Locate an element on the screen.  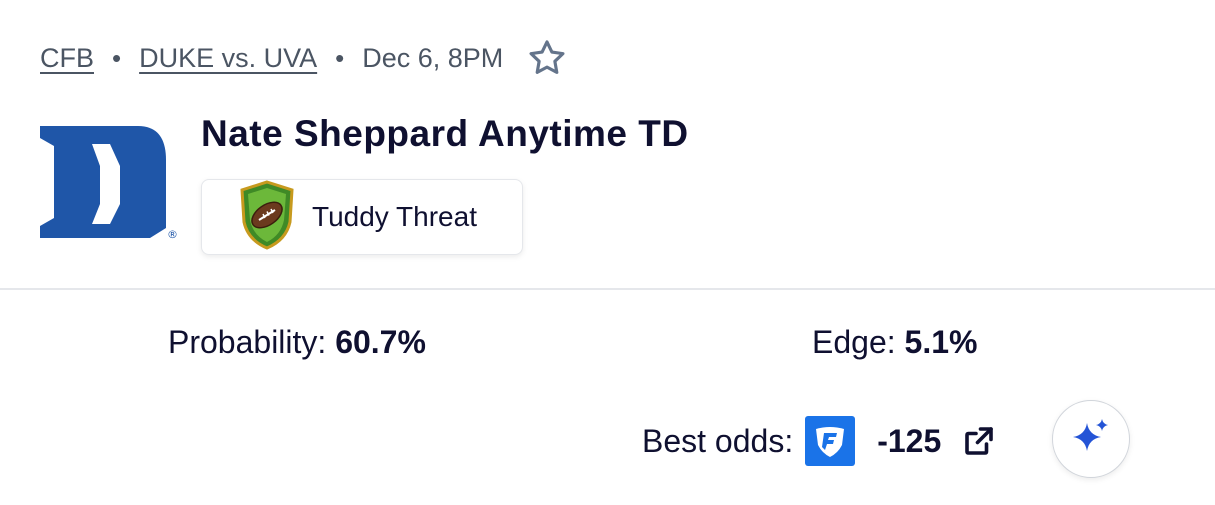
edge-value: 5.1% is located at coordinates (941, 342).